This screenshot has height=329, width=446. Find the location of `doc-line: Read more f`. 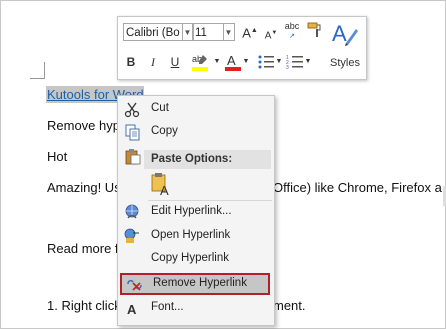

doc-line: Read more f is located at coordinates (83, 248).